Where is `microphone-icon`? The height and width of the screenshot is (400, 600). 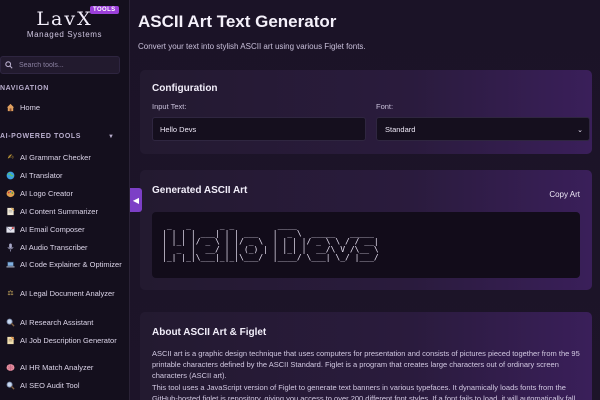 microphone-icon is located at coordinates (10, 247).